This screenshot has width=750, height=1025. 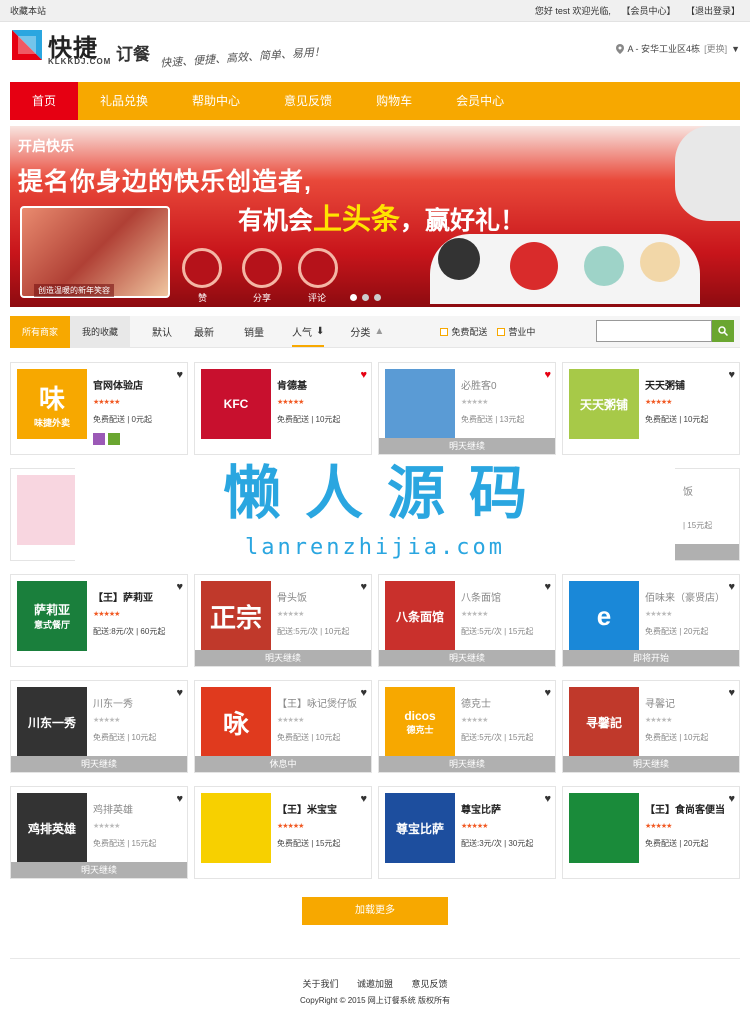 I want to click on shop-logo-subtext: 意式餐厅, so click(x=51, y=625).